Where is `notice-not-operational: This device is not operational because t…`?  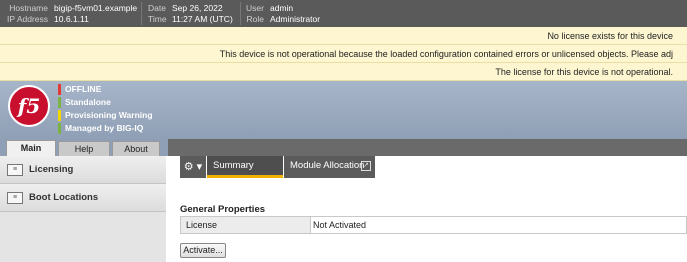
notice-not-operational: This device is not operational because t… is located at coordinates (343, 54).